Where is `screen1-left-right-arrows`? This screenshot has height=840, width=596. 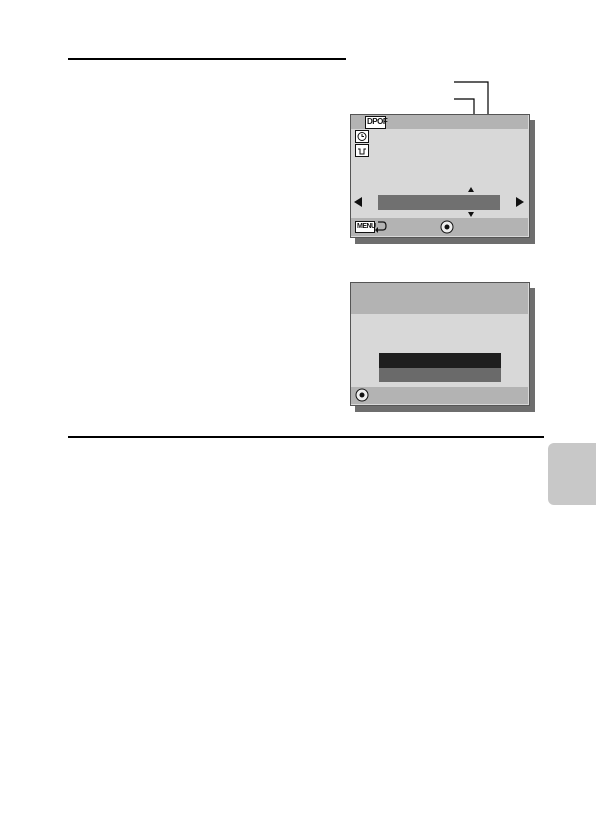
screen1-left-right-arrows is located at coordinates (439, 202).